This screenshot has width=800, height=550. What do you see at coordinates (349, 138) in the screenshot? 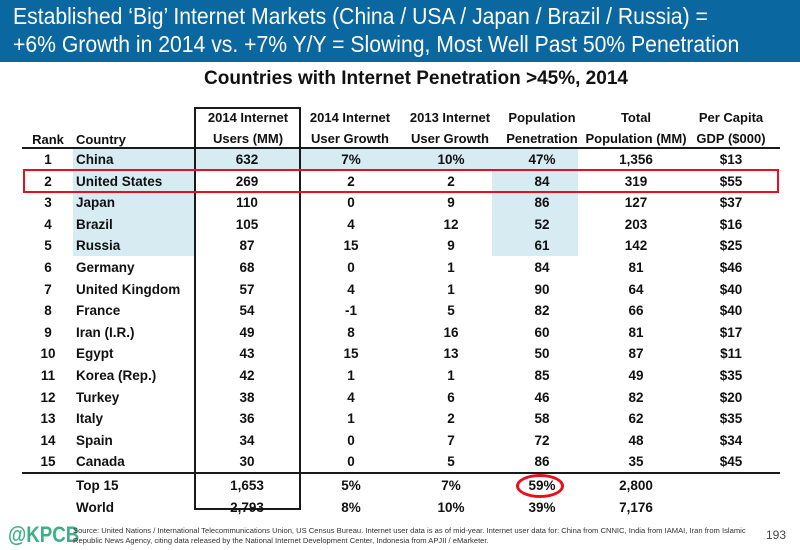
I see `header-growth-2014-line2: User Growth` at bounding box center [349, 138].